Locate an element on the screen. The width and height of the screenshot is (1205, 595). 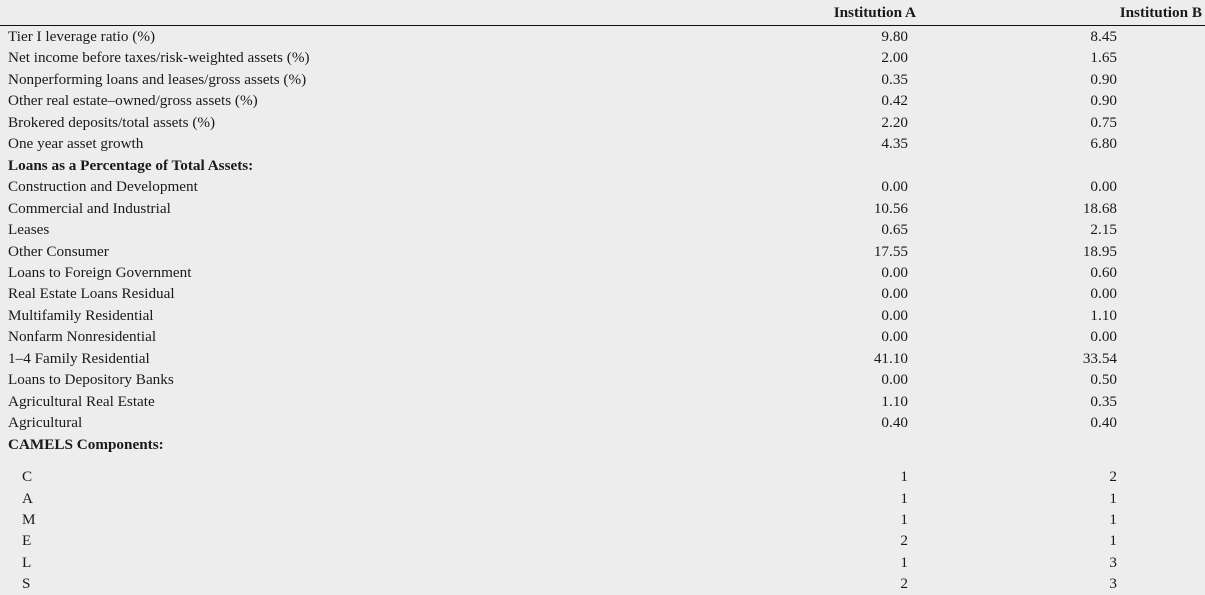
cell-institution-b: 18.68 is located at coordinates (1099, 208).